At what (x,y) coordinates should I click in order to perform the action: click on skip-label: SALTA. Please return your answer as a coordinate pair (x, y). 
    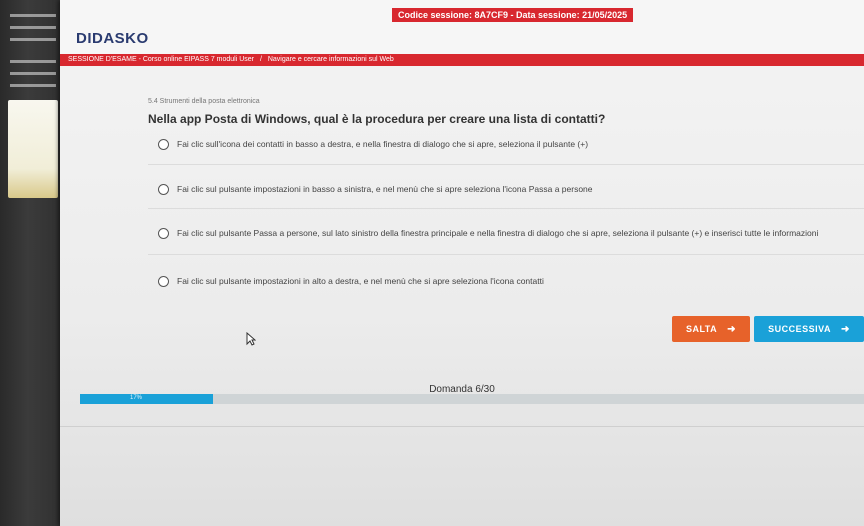
    Looking at the image, I should click on (701, 329).